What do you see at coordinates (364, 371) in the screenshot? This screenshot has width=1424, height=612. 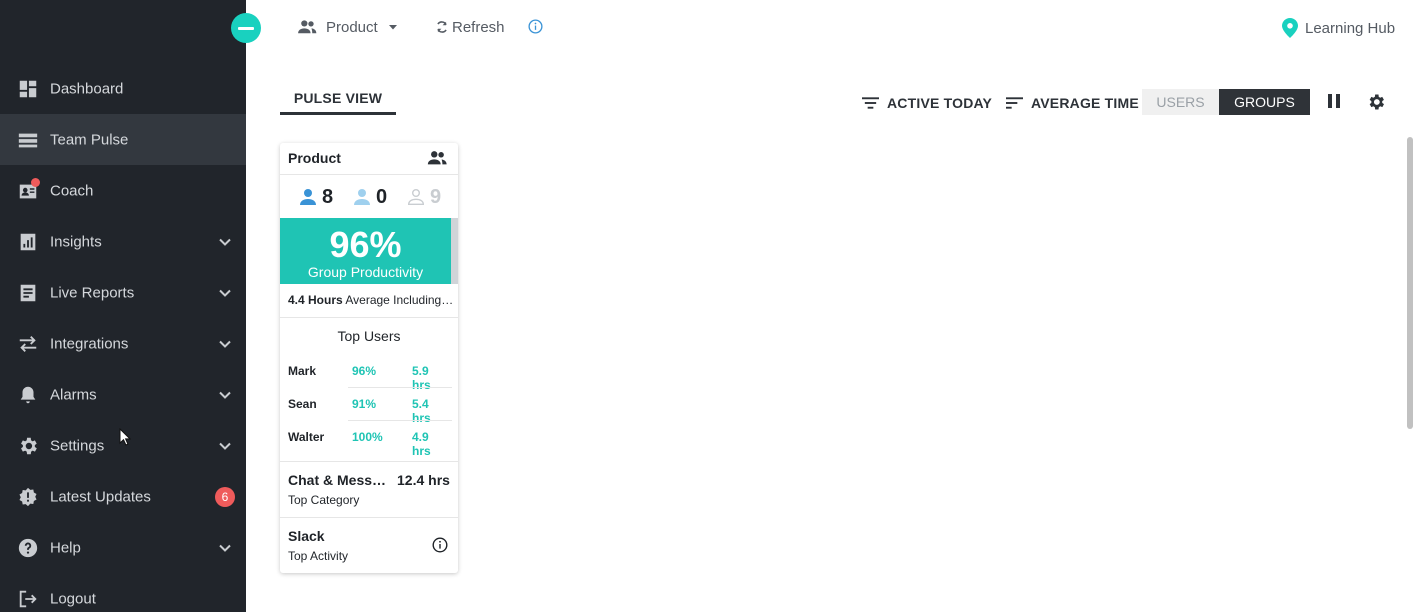 I see `user-productivity: 96%` at bounding box center [364, 371].